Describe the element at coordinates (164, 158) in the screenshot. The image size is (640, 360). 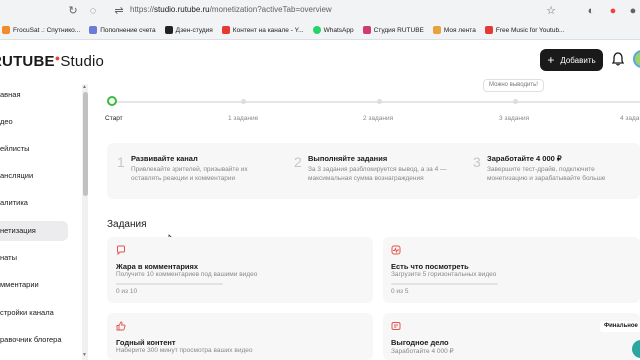
I see `info-title: Развивайте канал` at that location.